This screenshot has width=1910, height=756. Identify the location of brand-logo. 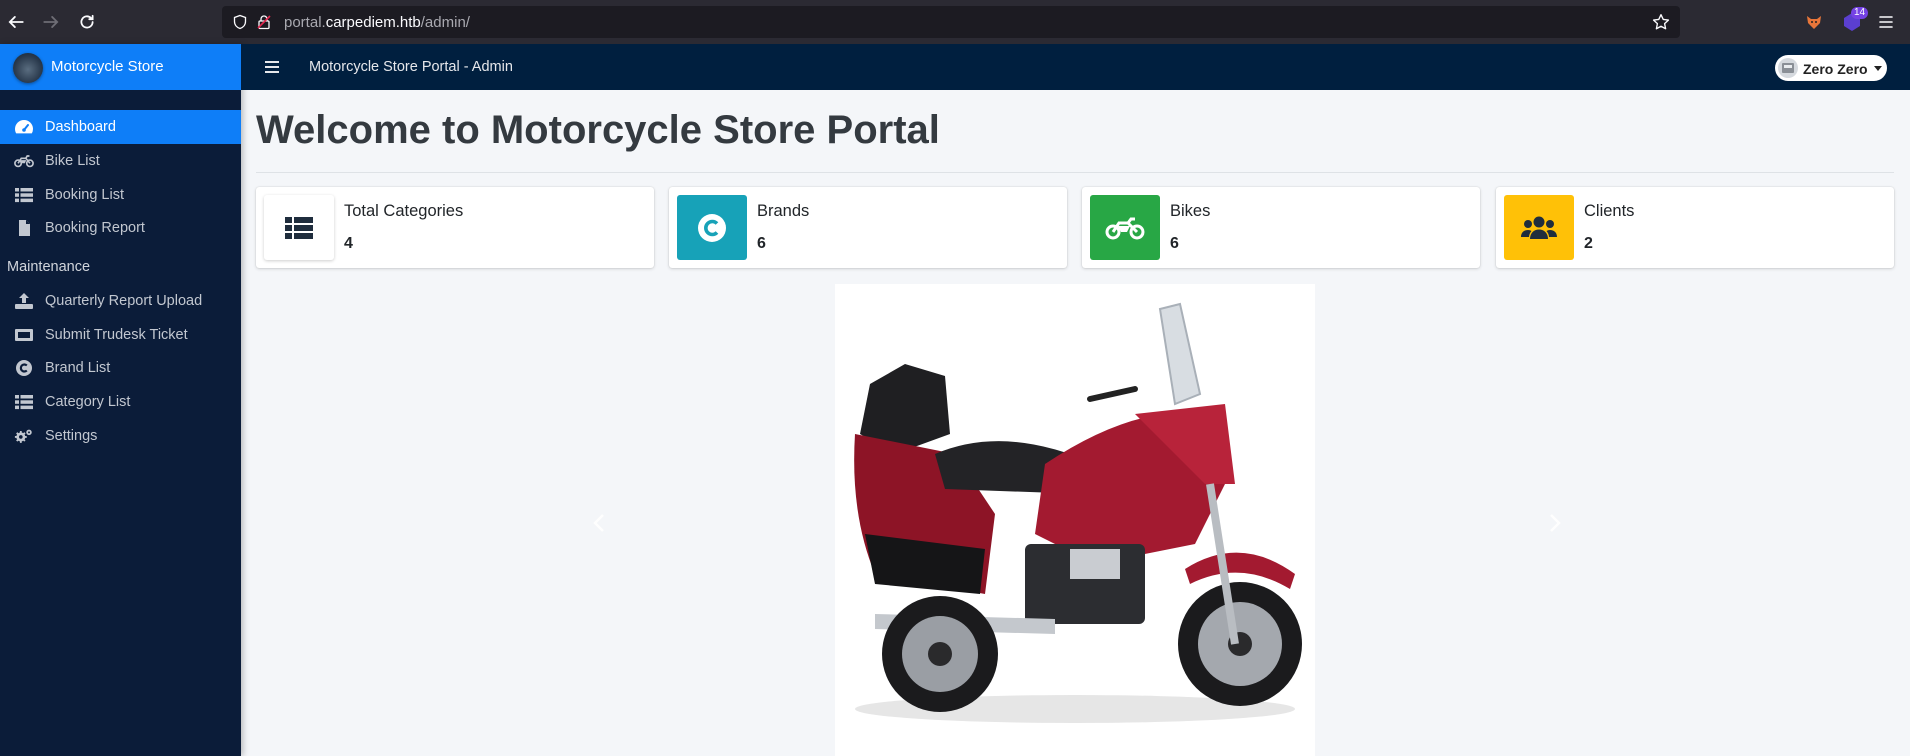
(28, 68).